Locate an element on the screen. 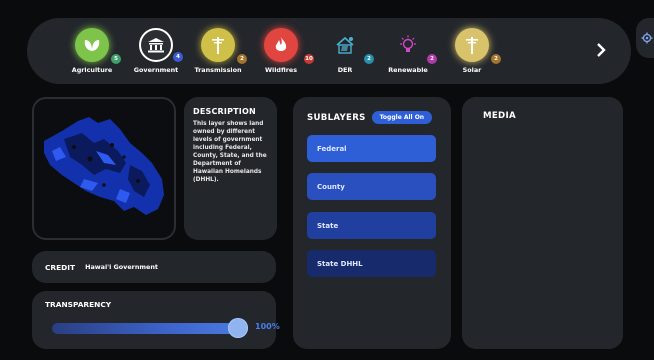 This screenshot has height=360, width=654. sublayer-state-dhhl-button: State DHHL is located at coordinates (371, 263).